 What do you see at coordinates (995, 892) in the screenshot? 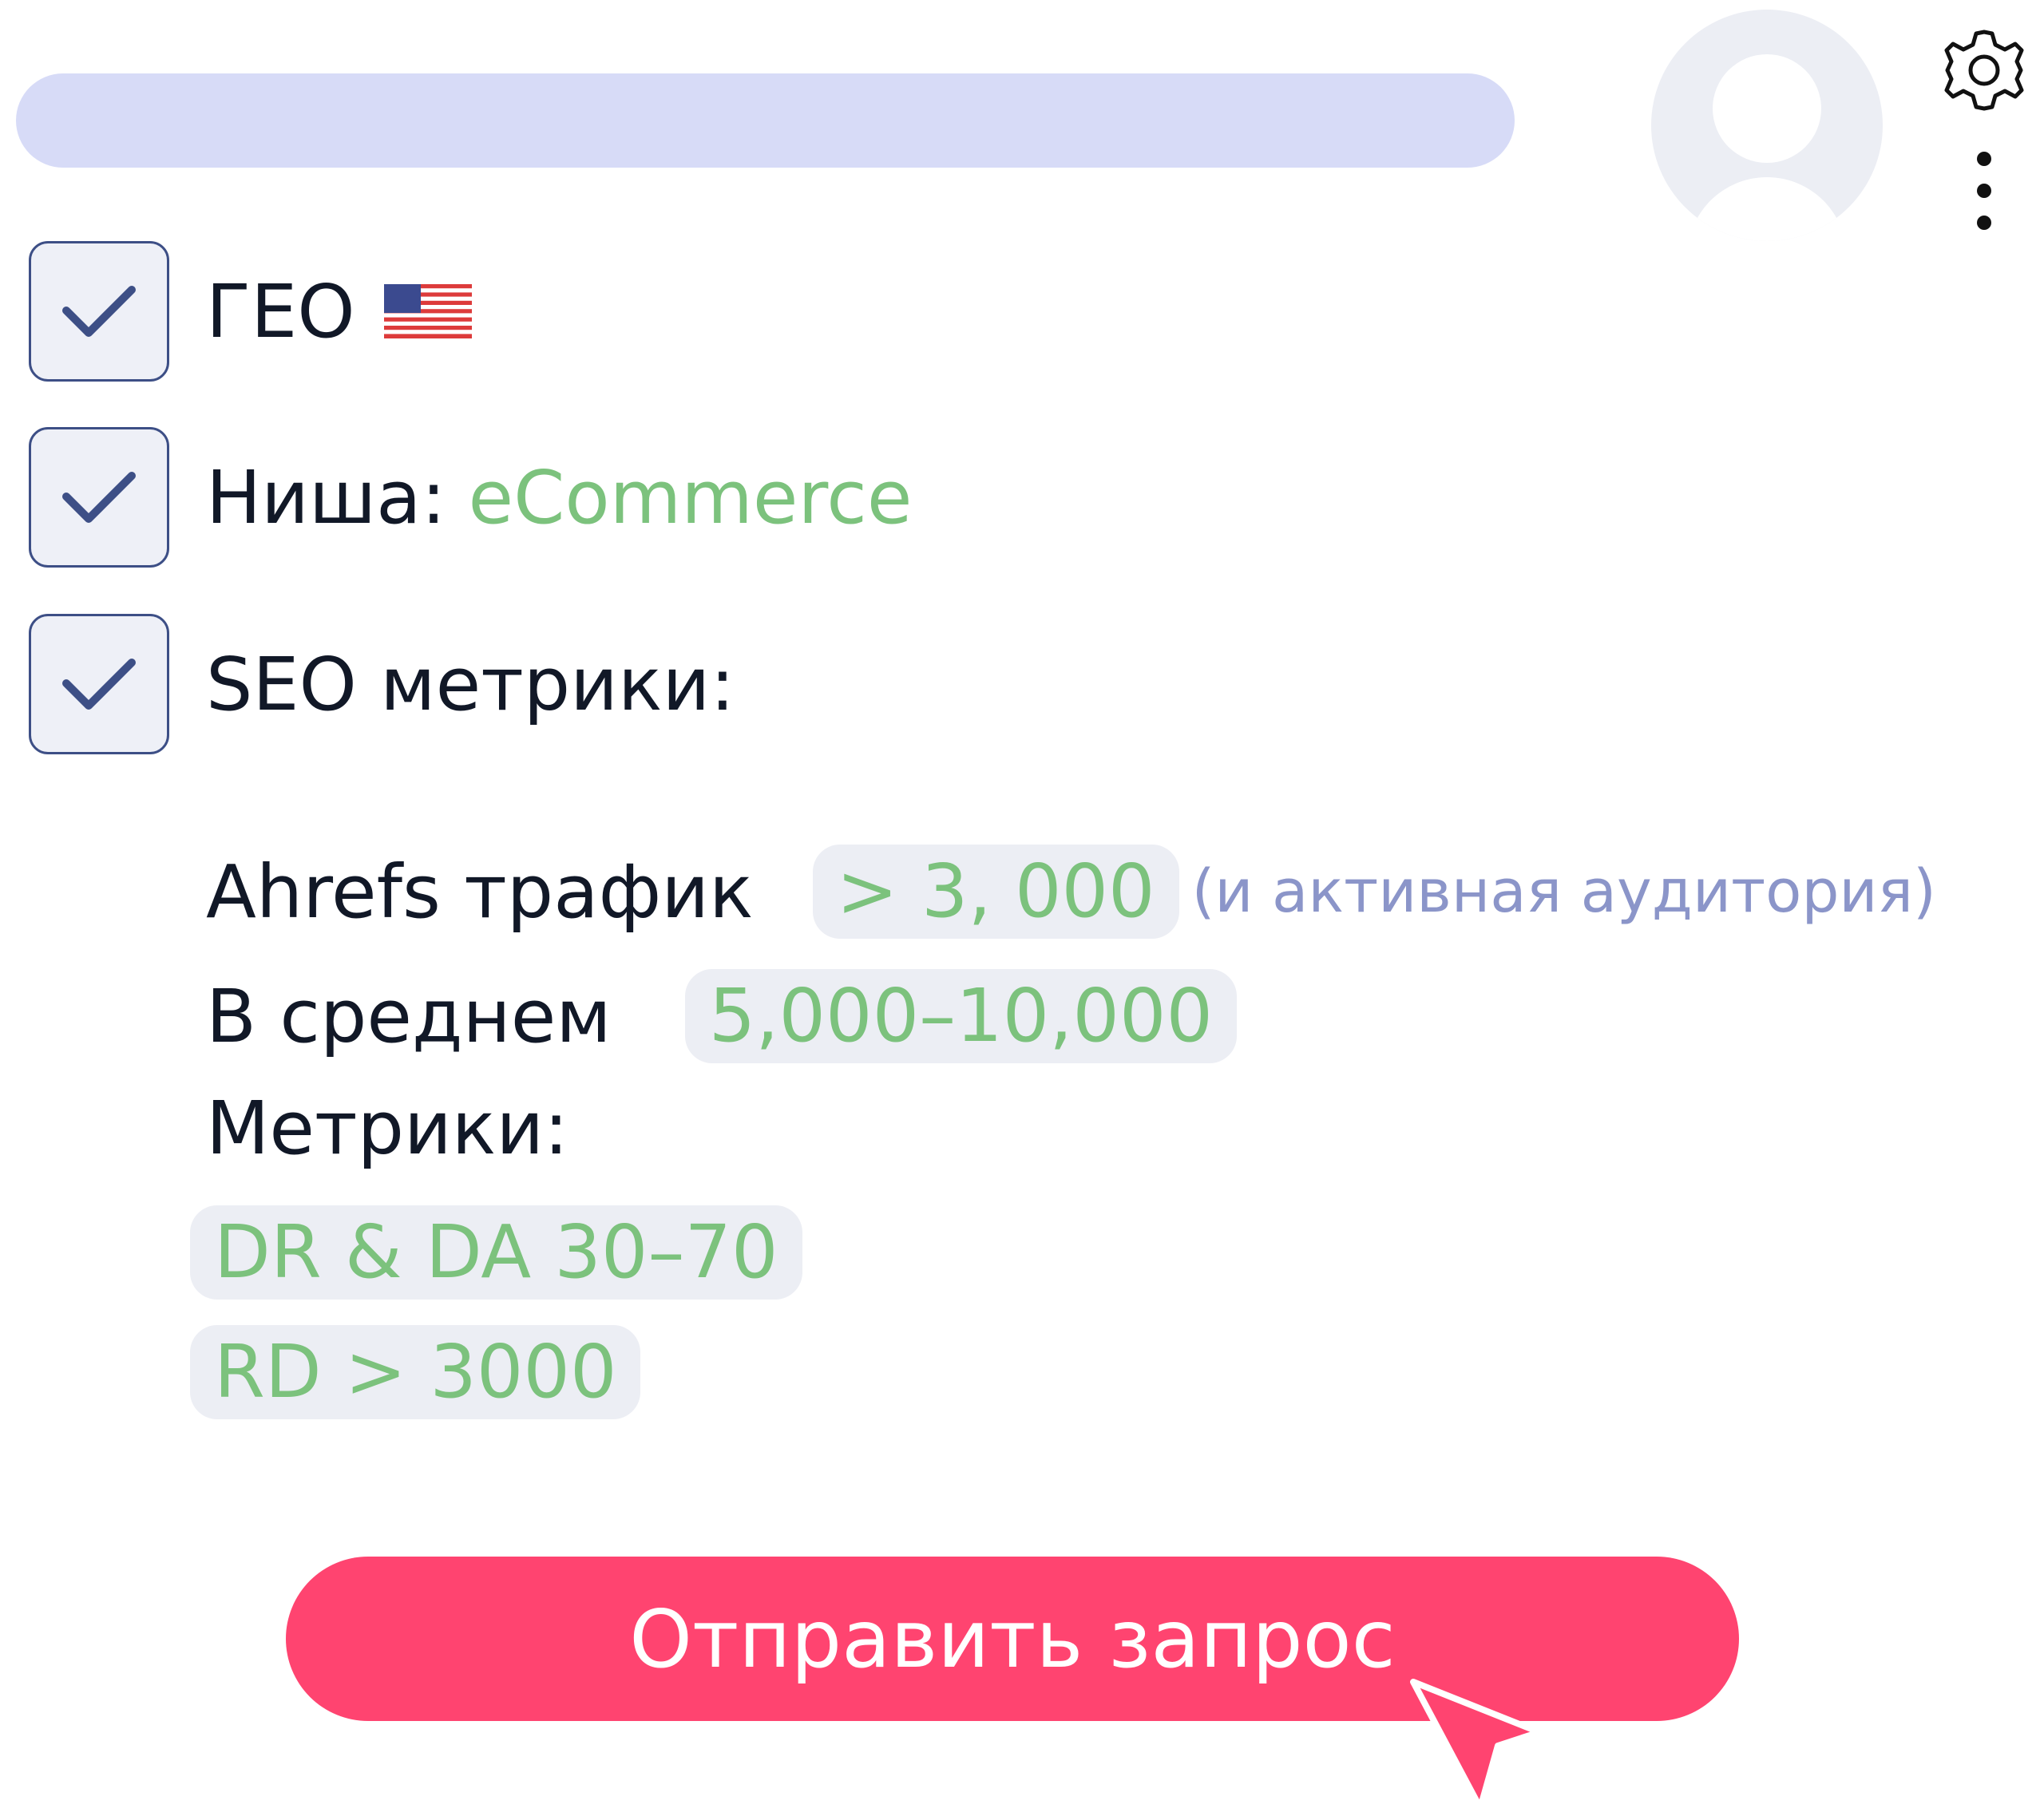
I see `ahrefs-value: > 3, 000` at bounding box center [995, 892].